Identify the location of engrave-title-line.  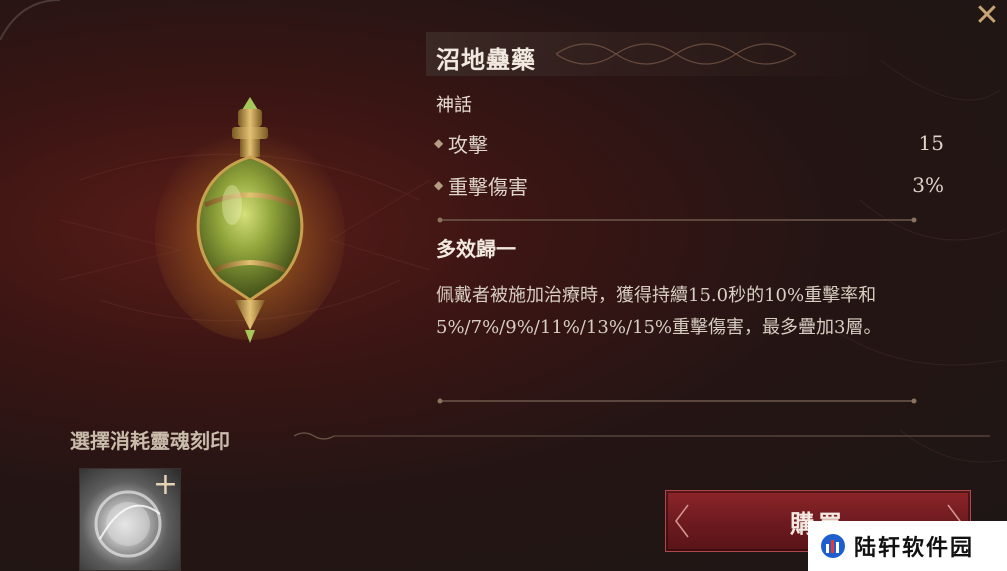
(641, 436).